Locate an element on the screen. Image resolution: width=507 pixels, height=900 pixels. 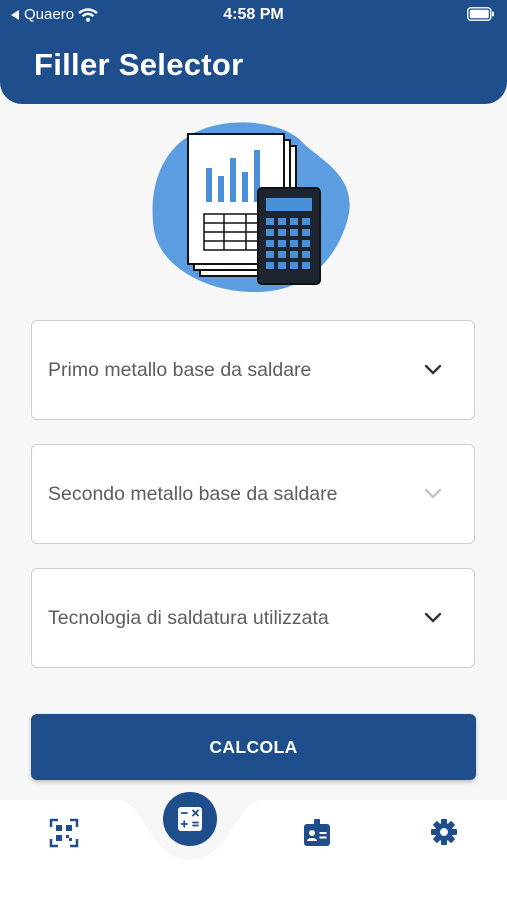
status-time: 4:58 PM is located at coordinates (253, 14).